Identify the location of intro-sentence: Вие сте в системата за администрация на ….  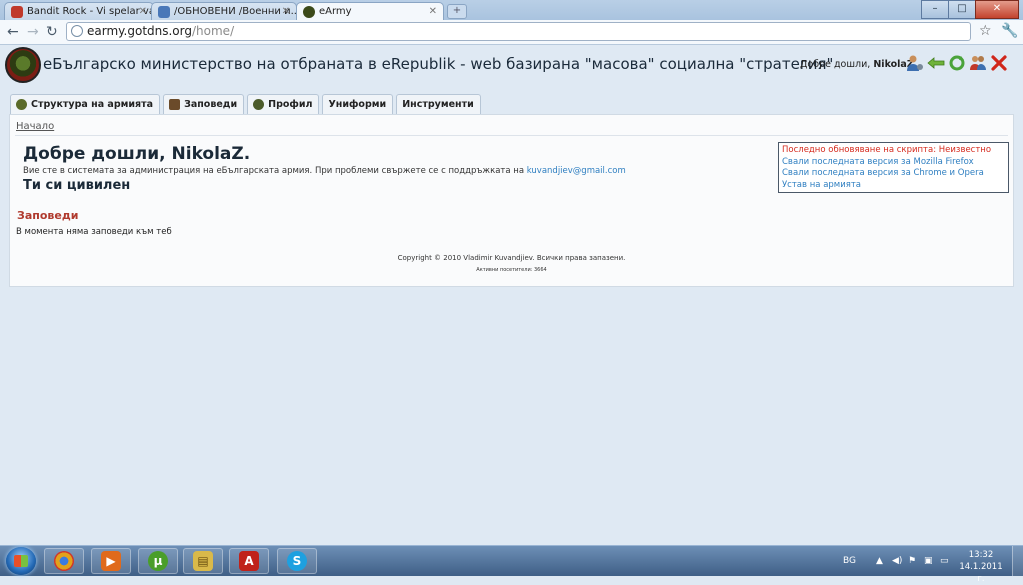
(274, 171).